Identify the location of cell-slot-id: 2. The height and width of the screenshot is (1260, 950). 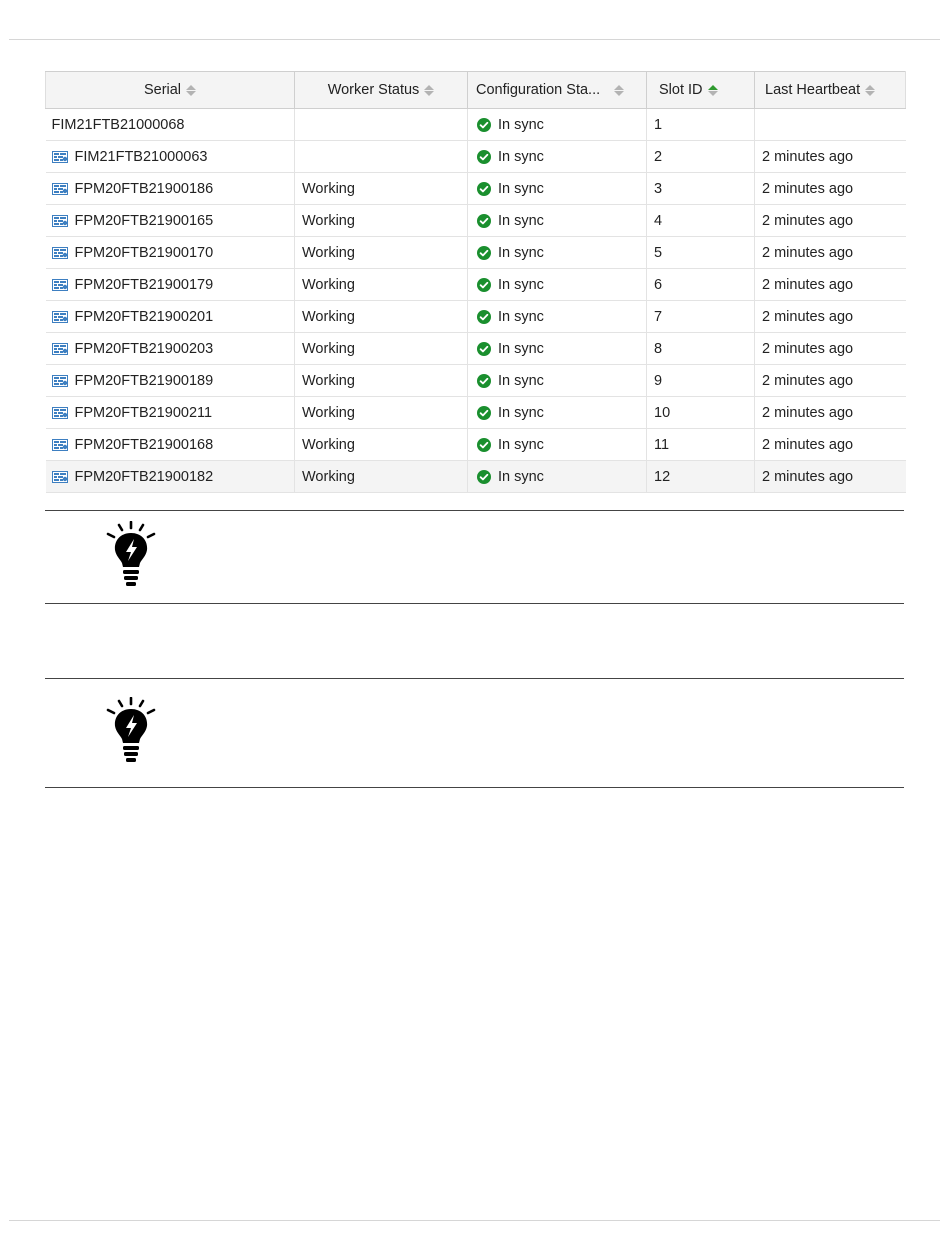
(700, 156).